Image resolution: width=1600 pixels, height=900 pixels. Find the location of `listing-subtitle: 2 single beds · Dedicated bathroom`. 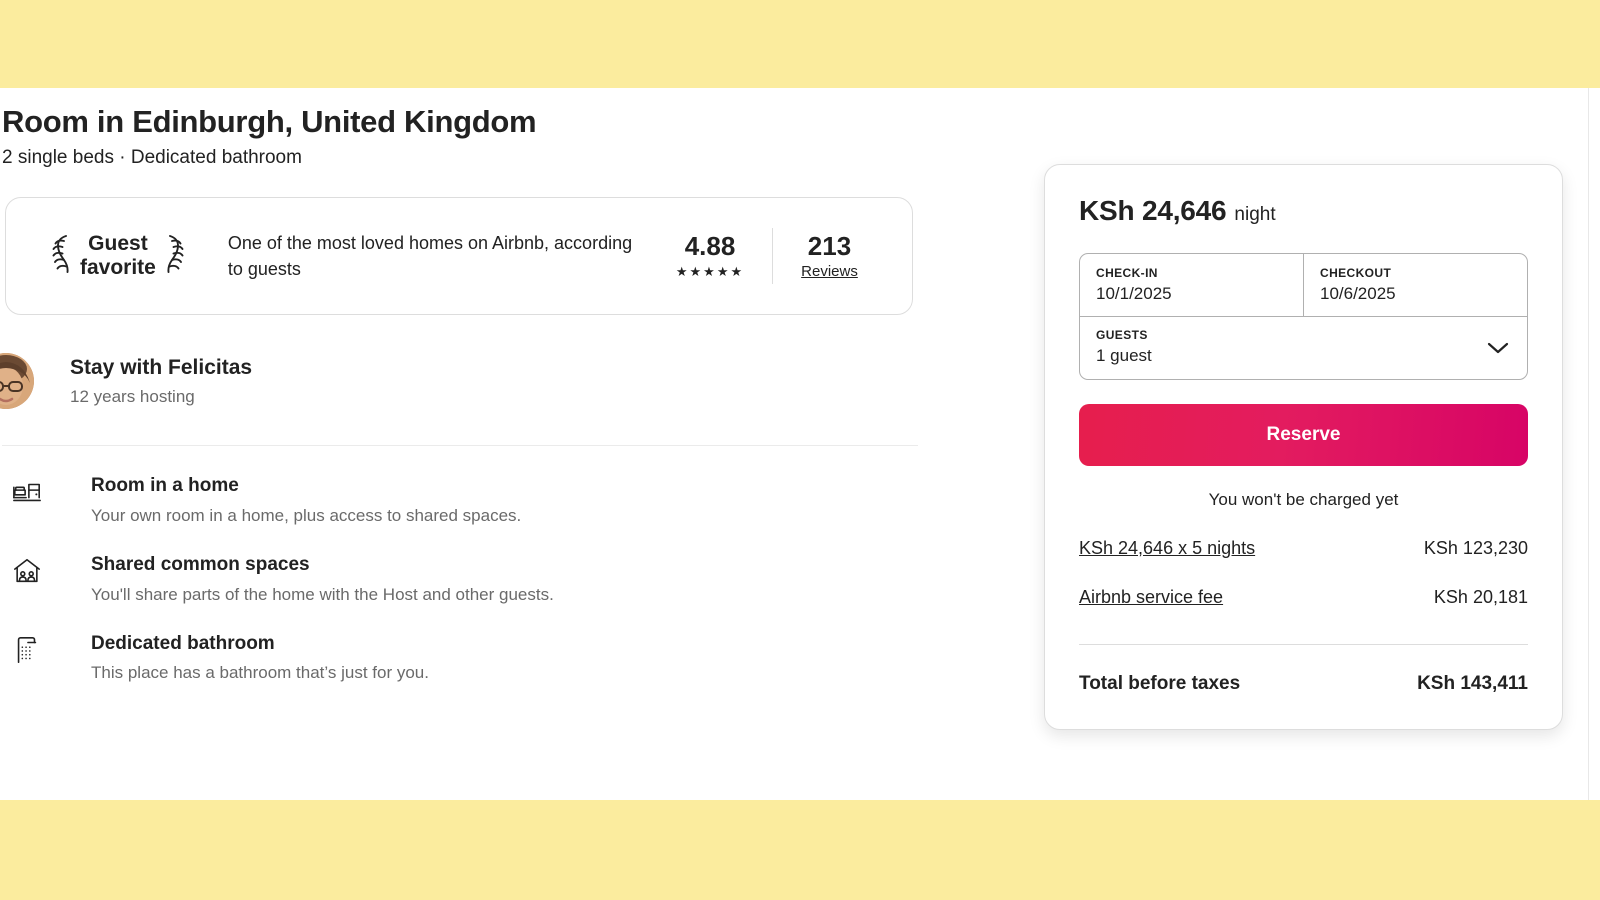

listing-subtitle: 2 single beds · Dedicated bathroom is located at coordinates (152, 157).